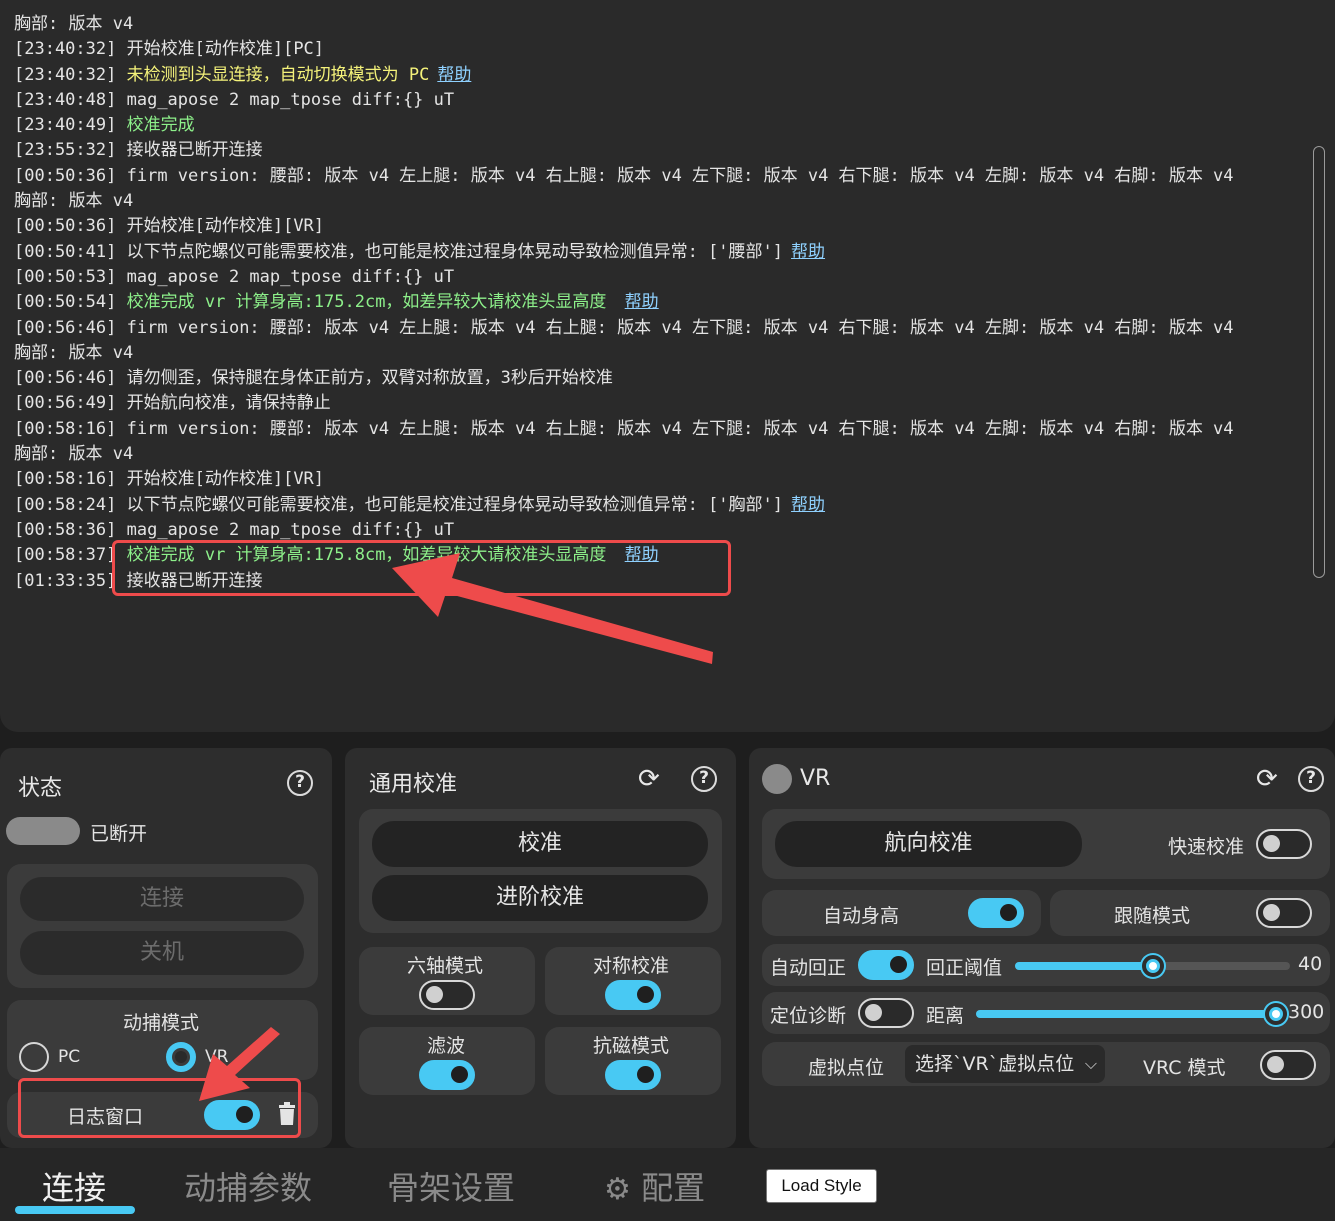 This screenshot has height=1221, width=1335. Describe the element at coordinates (808, 968) in the screenshot. I see `auto-recenter-label: 自动回正` at that location.